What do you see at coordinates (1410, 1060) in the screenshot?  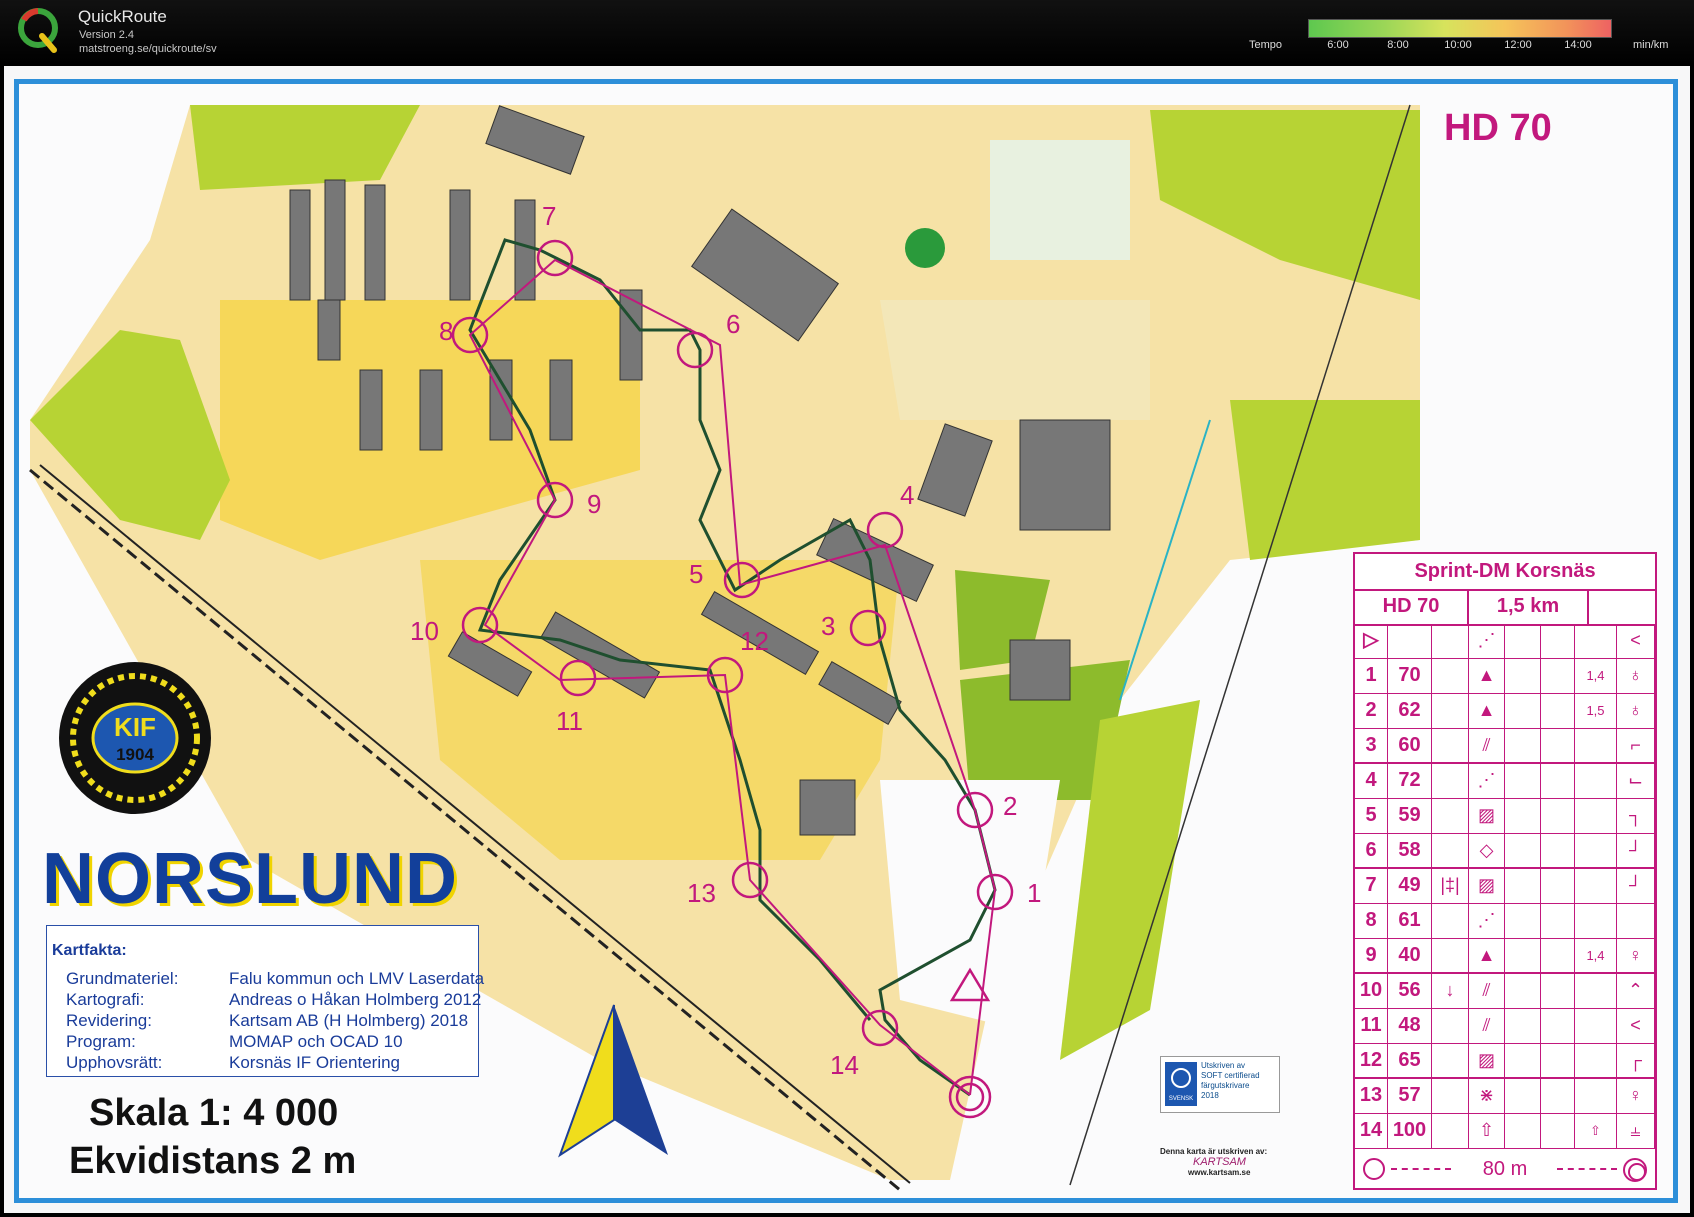 I see `cd-cell: 65` at bounding box center [1410, 1060].